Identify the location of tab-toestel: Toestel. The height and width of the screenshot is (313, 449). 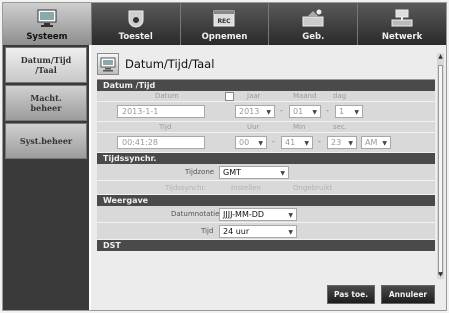
(136, 24).